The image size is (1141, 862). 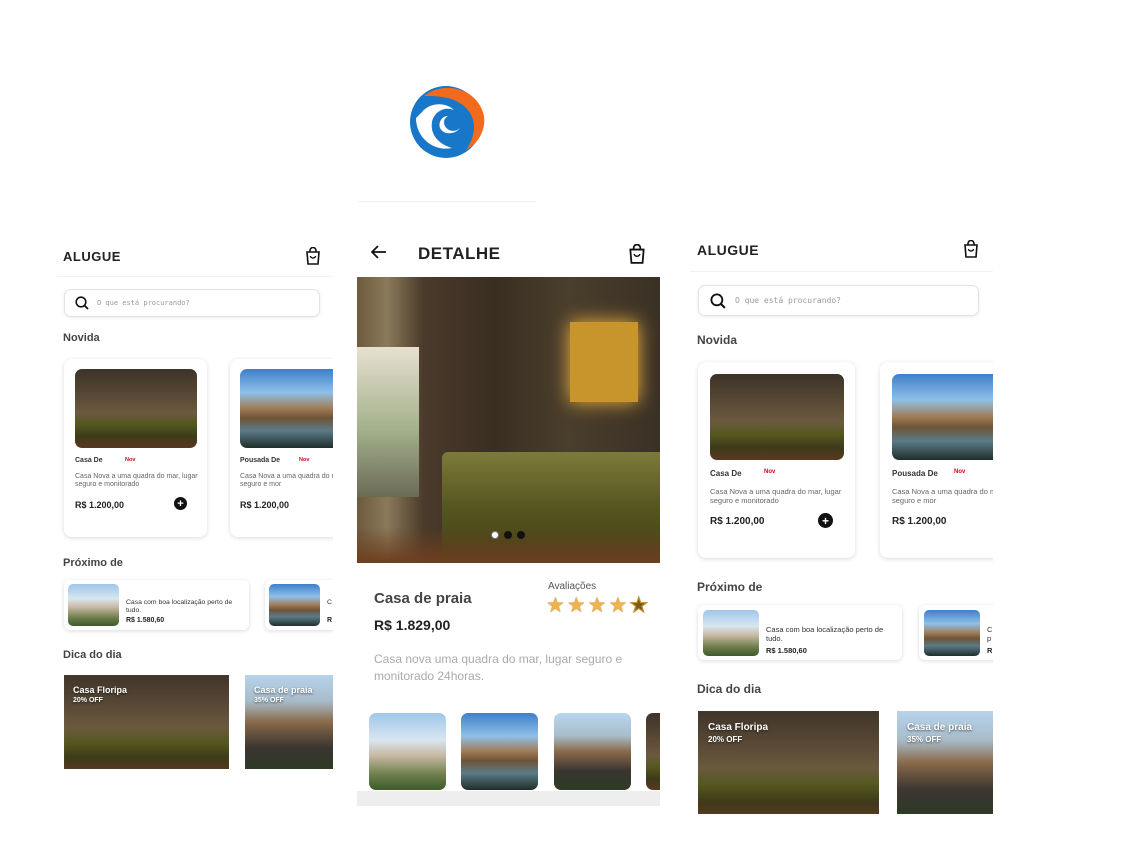 I want to click on page-title: DETALHE, so click(x=459, y=253).